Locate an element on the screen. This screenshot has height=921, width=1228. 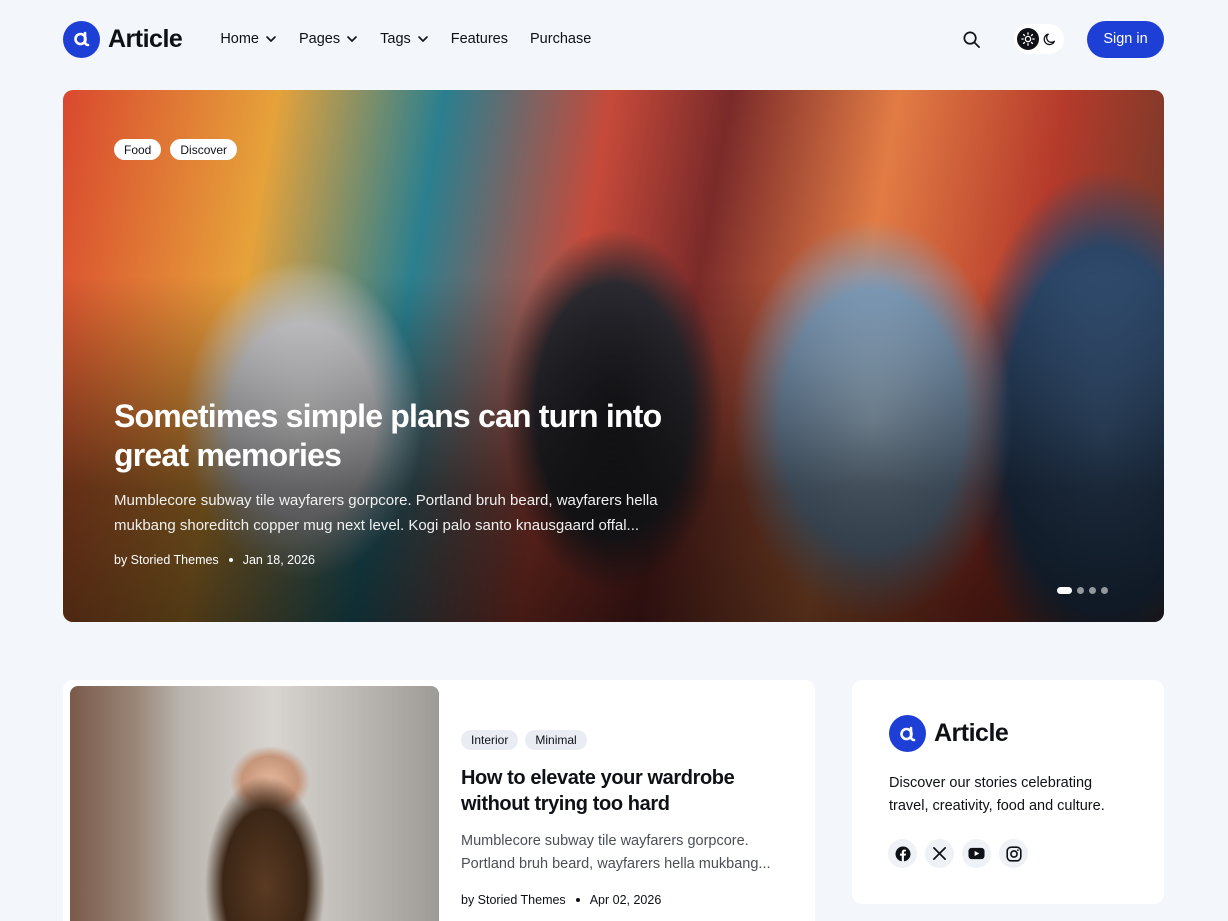
nav-item-label: Pages is located at coordinates (320, 39).